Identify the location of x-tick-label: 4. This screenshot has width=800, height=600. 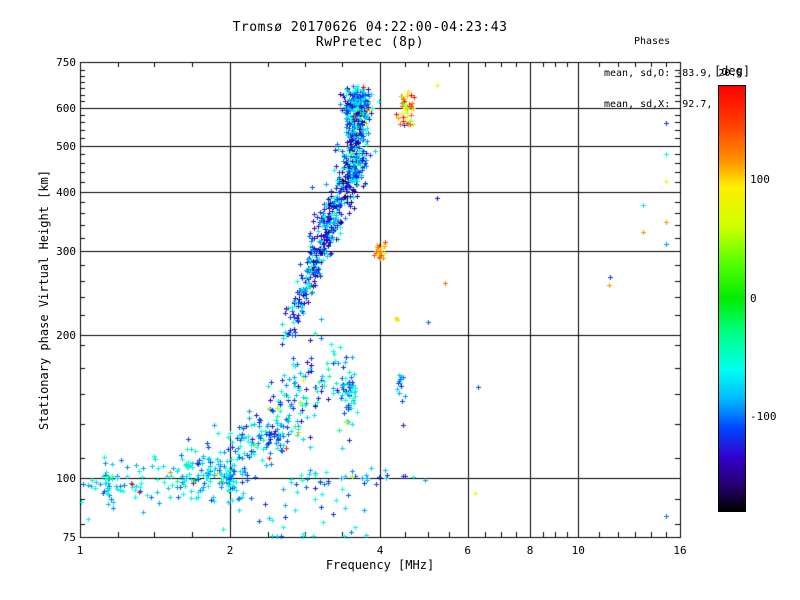
(380, 550).